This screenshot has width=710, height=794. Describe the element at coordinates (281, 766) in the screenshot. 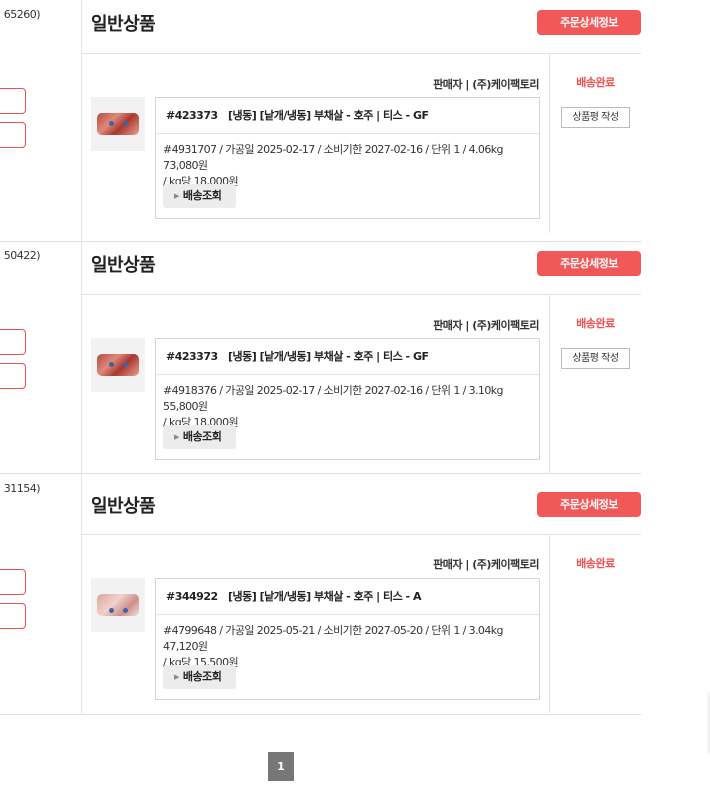

I see `pagination-page-1: 1` at that location.